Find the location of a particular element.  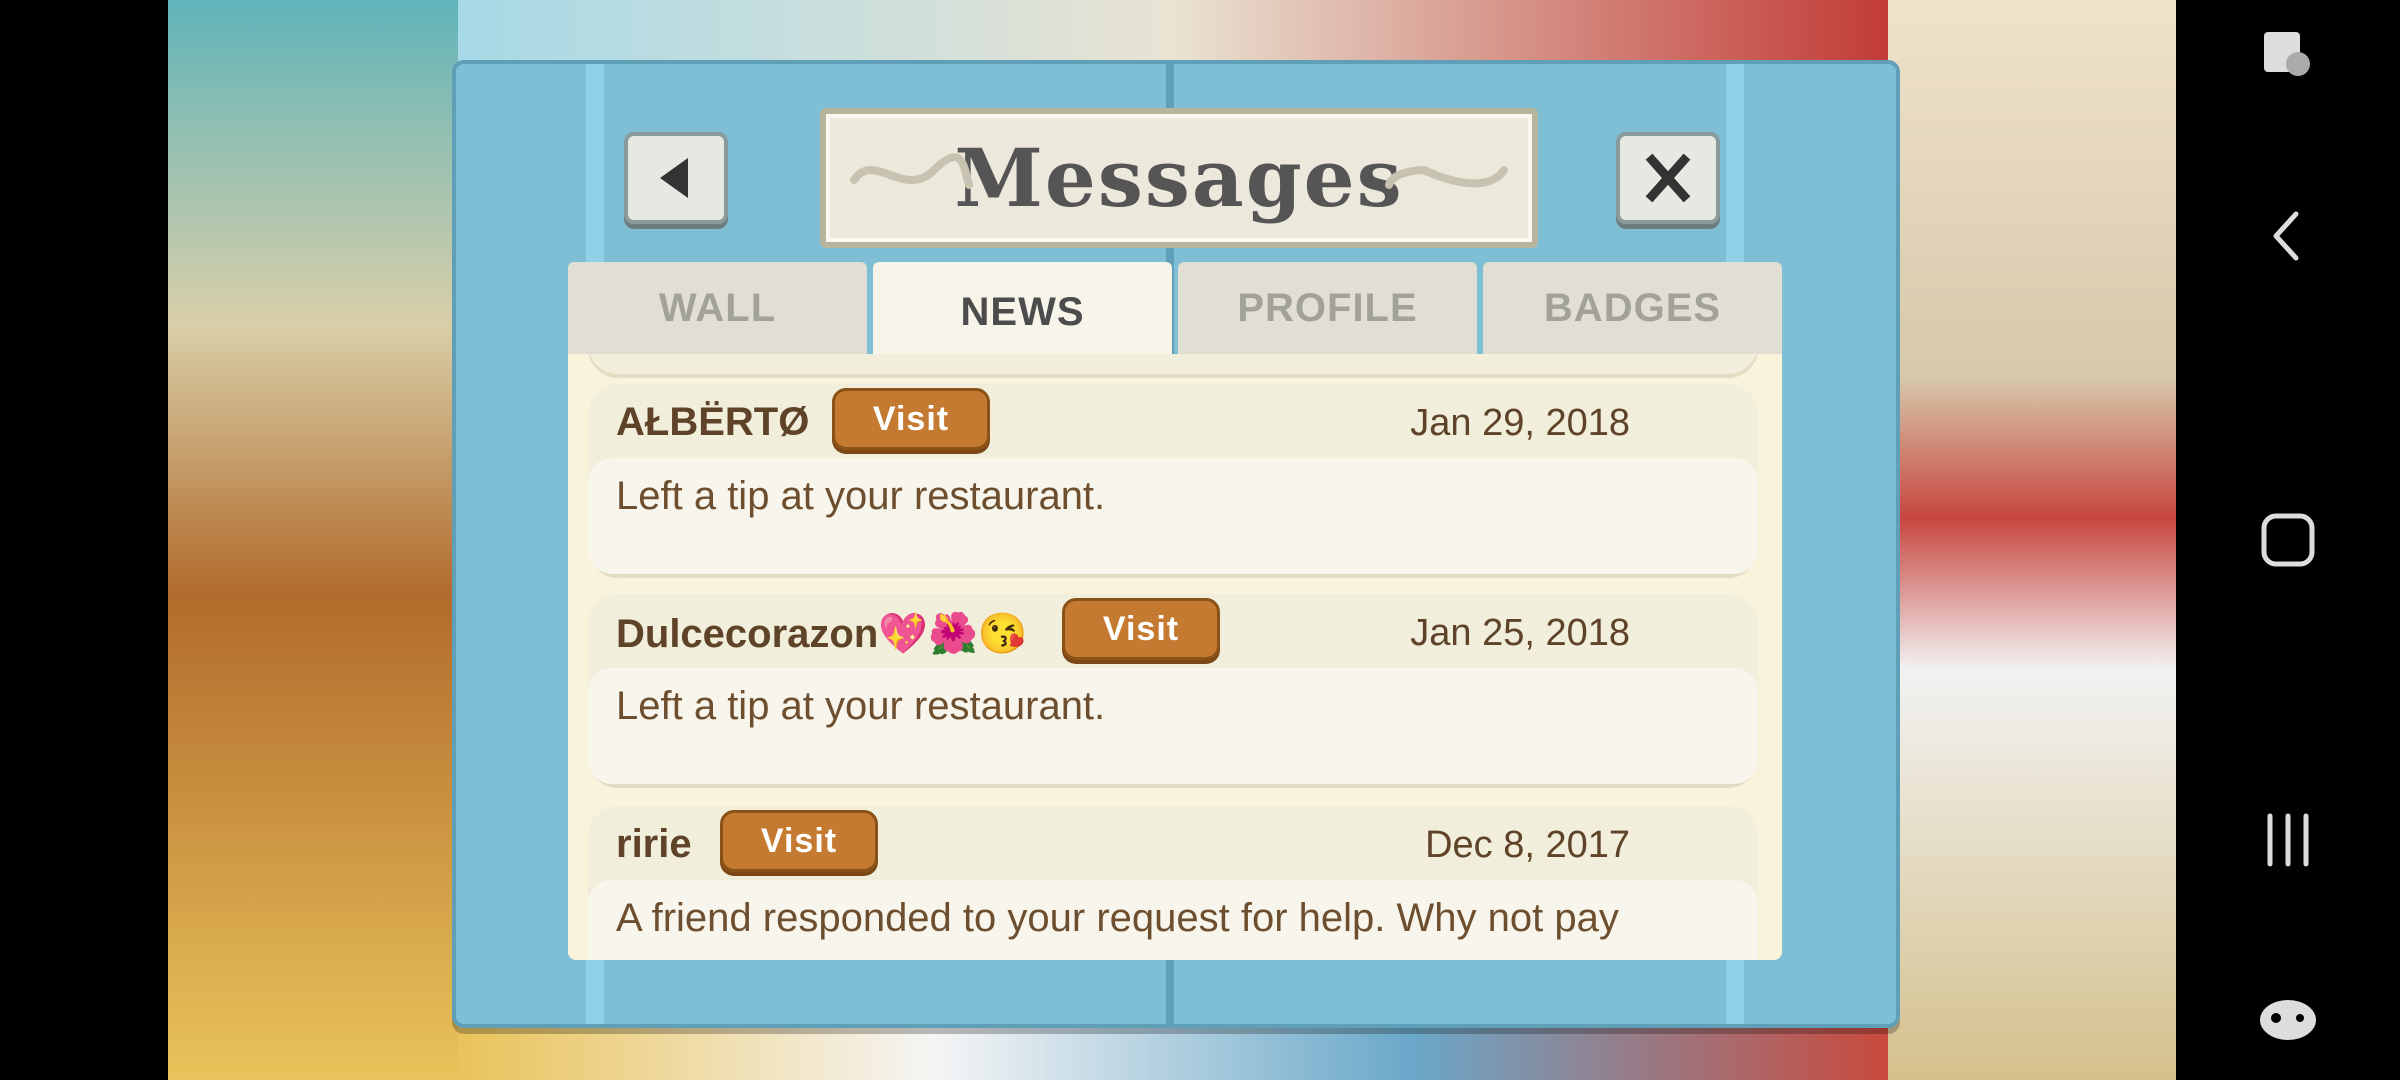

title-plate: Messages is located at coordinates (1179, 178).